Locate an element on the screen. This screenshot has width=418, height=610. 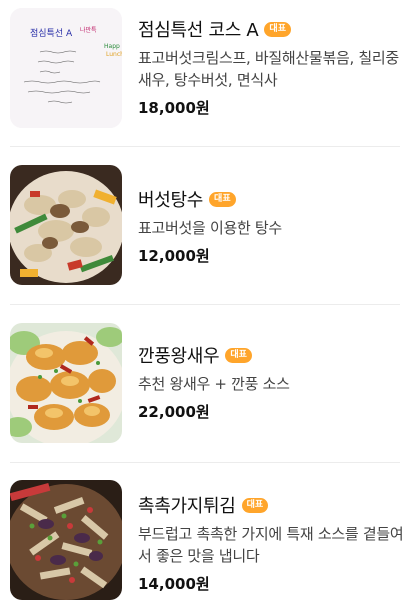
fried-eggplant-dish-image is located at coordinates (66, 540).